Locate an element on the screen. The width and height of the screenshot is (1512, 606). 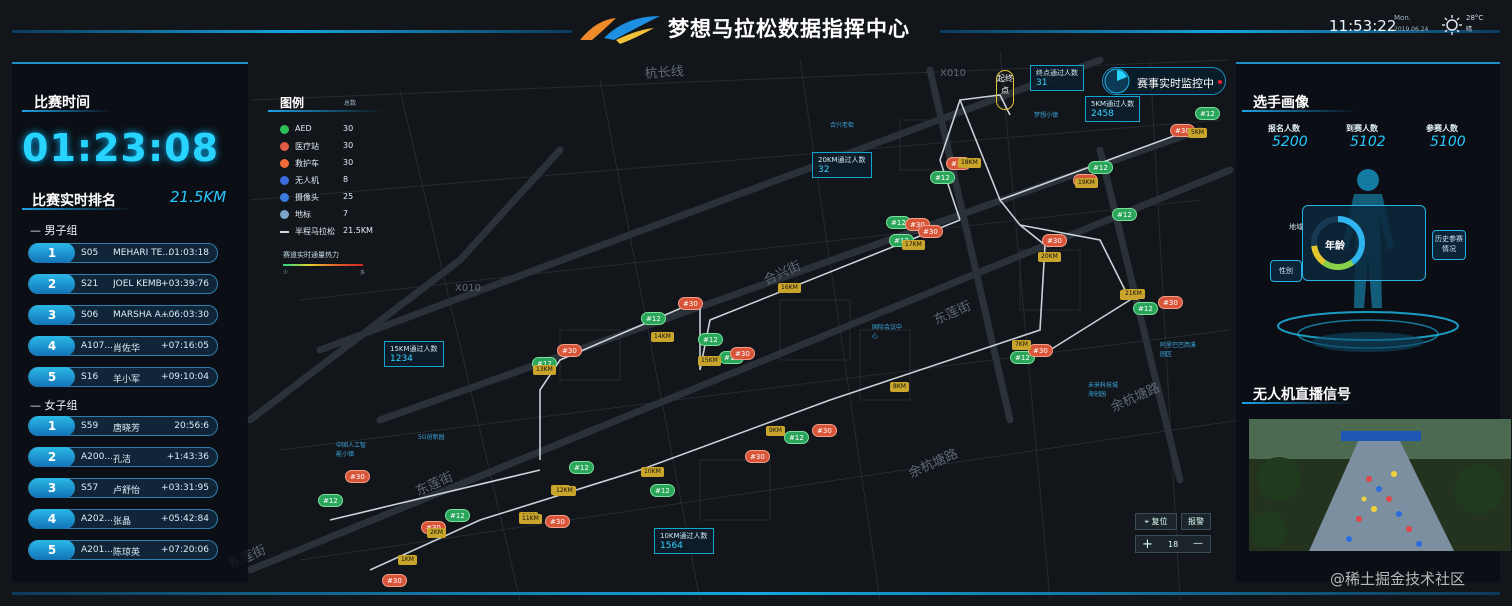
zoom-out-button: — is located at coordinates (1198, 543).